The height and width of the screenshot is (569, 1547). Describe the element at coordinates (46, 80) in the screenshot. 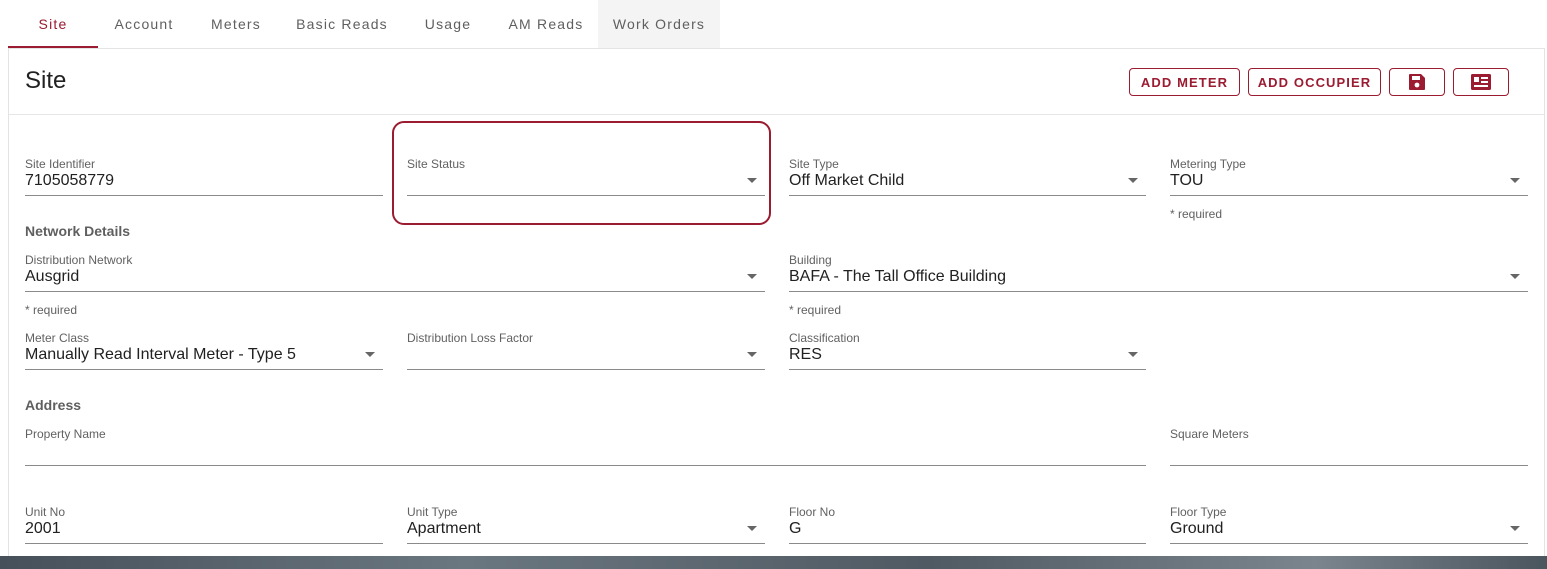

I see `page-title: Site` at that location.